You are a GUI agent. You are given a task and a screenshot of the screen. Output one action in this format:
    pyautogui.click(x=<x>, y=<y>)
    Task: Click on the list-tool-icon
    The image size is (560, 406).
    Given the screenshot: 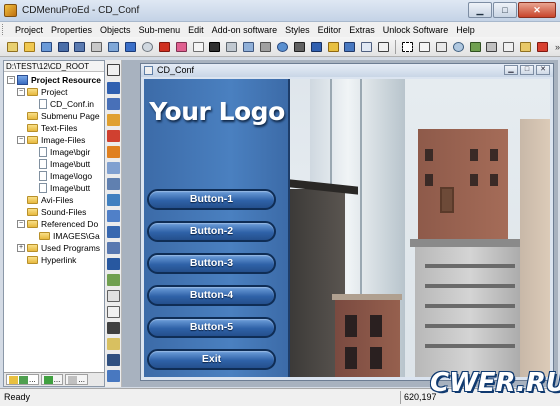 What is the action you would take?
    pyautogui.click(x=113, y=184)
    